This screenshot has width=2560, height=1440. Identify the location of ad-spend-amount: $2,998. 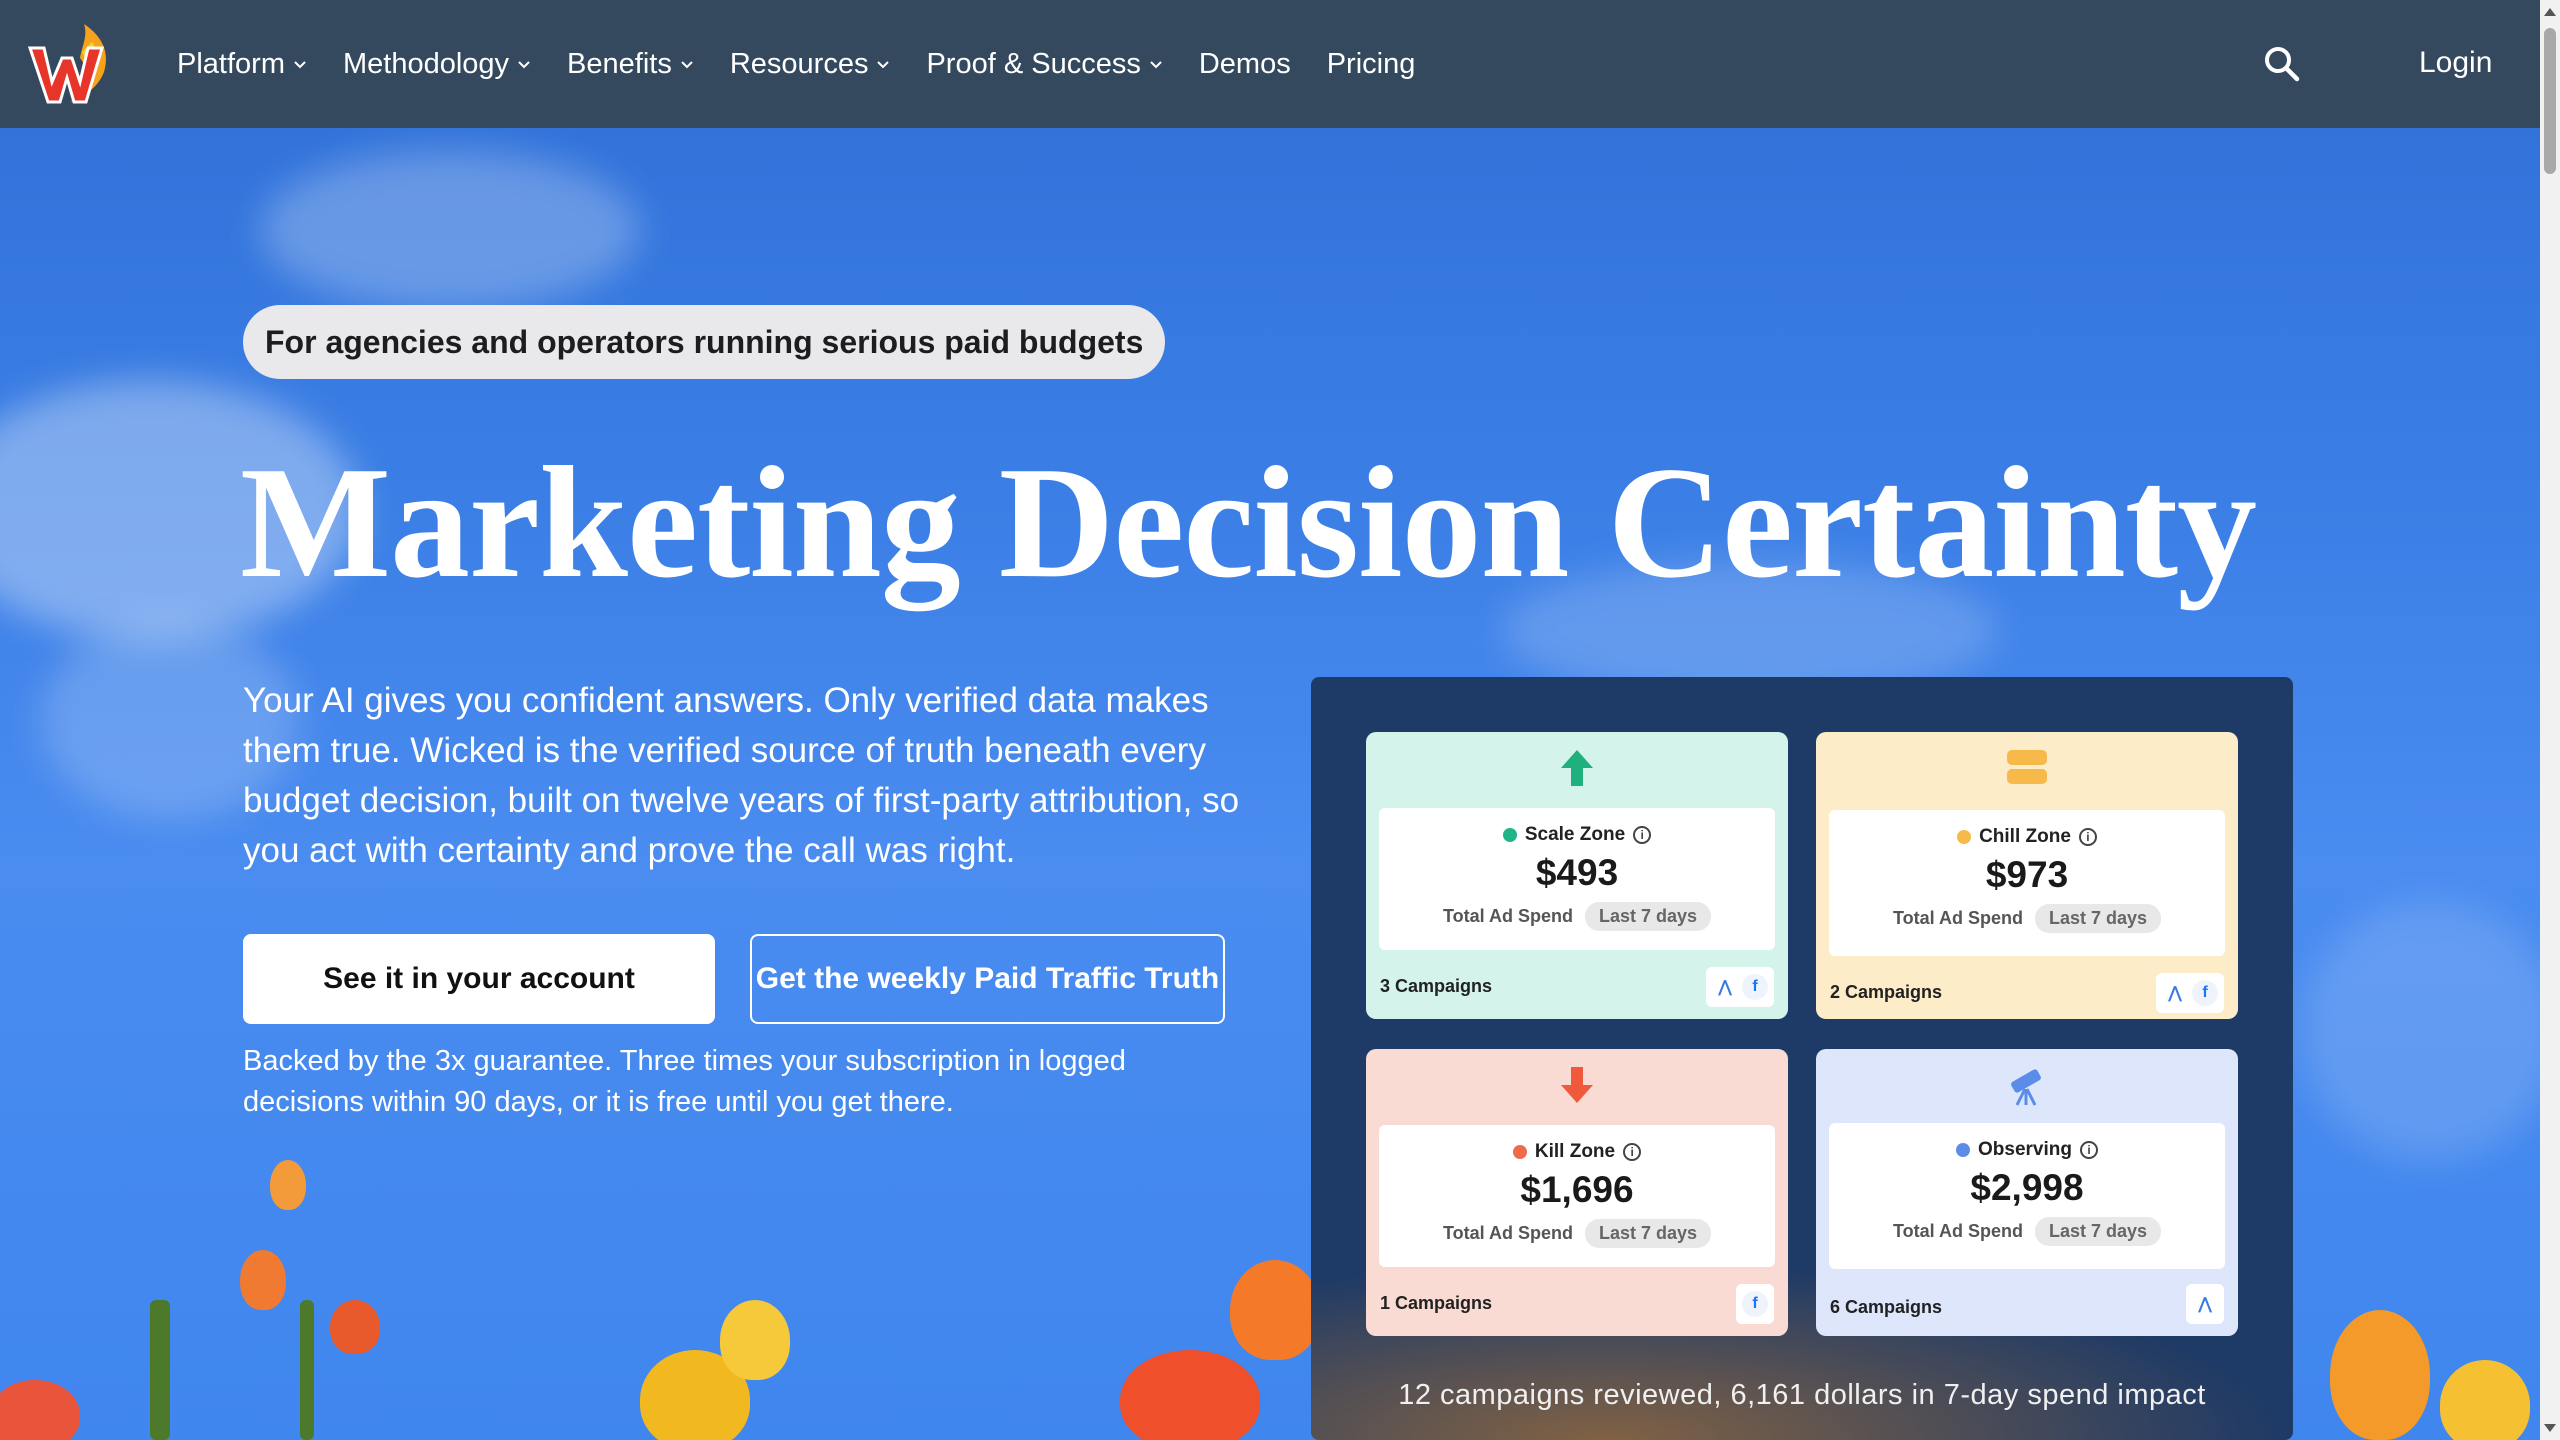
(2027, 1187).